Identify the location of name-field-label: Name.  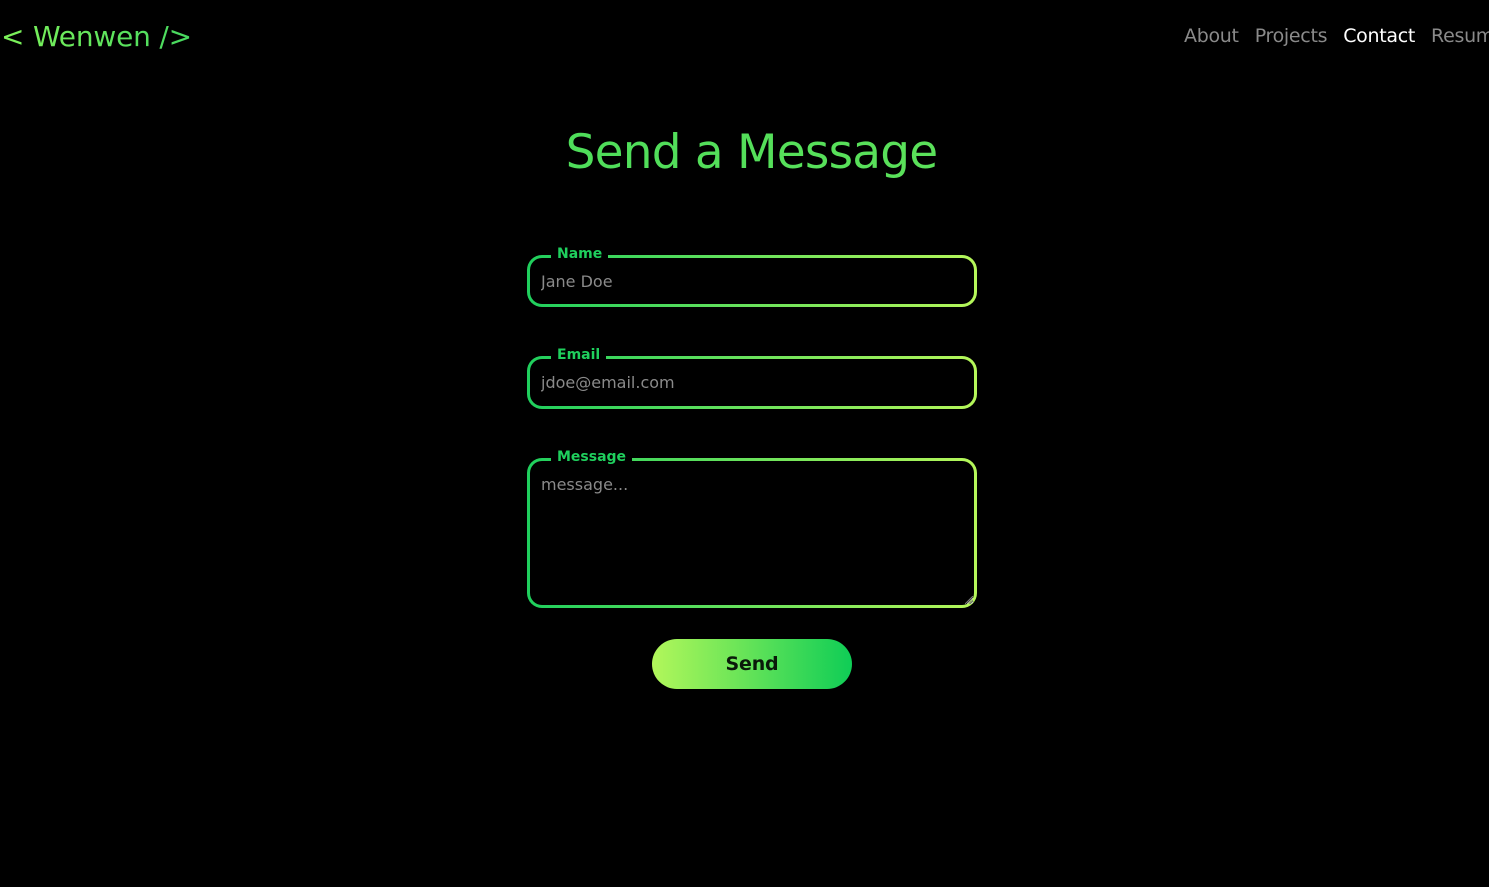
(580, 254).